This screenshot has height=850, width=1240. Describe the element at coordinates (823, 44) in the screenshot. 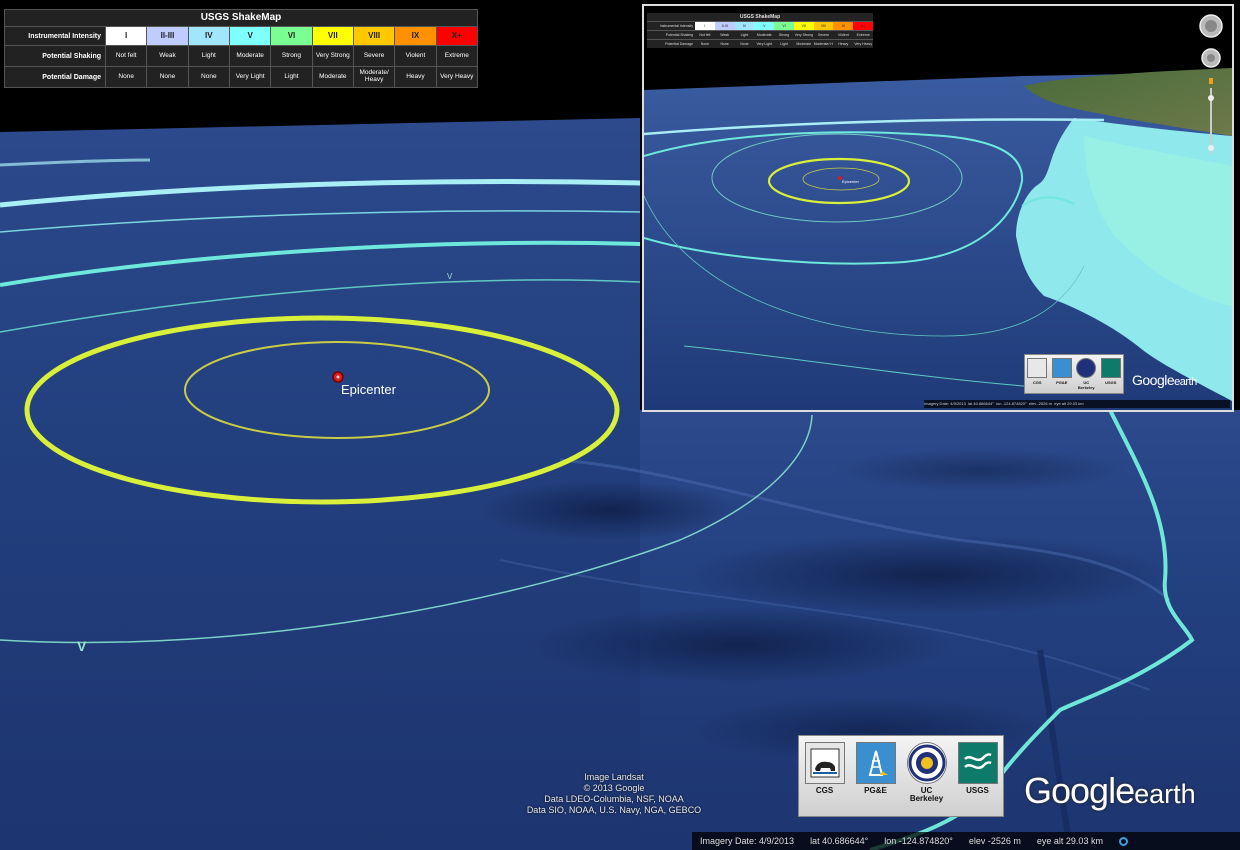

I see `inset-damage-cell: Moderate/ Heavy` at that location.